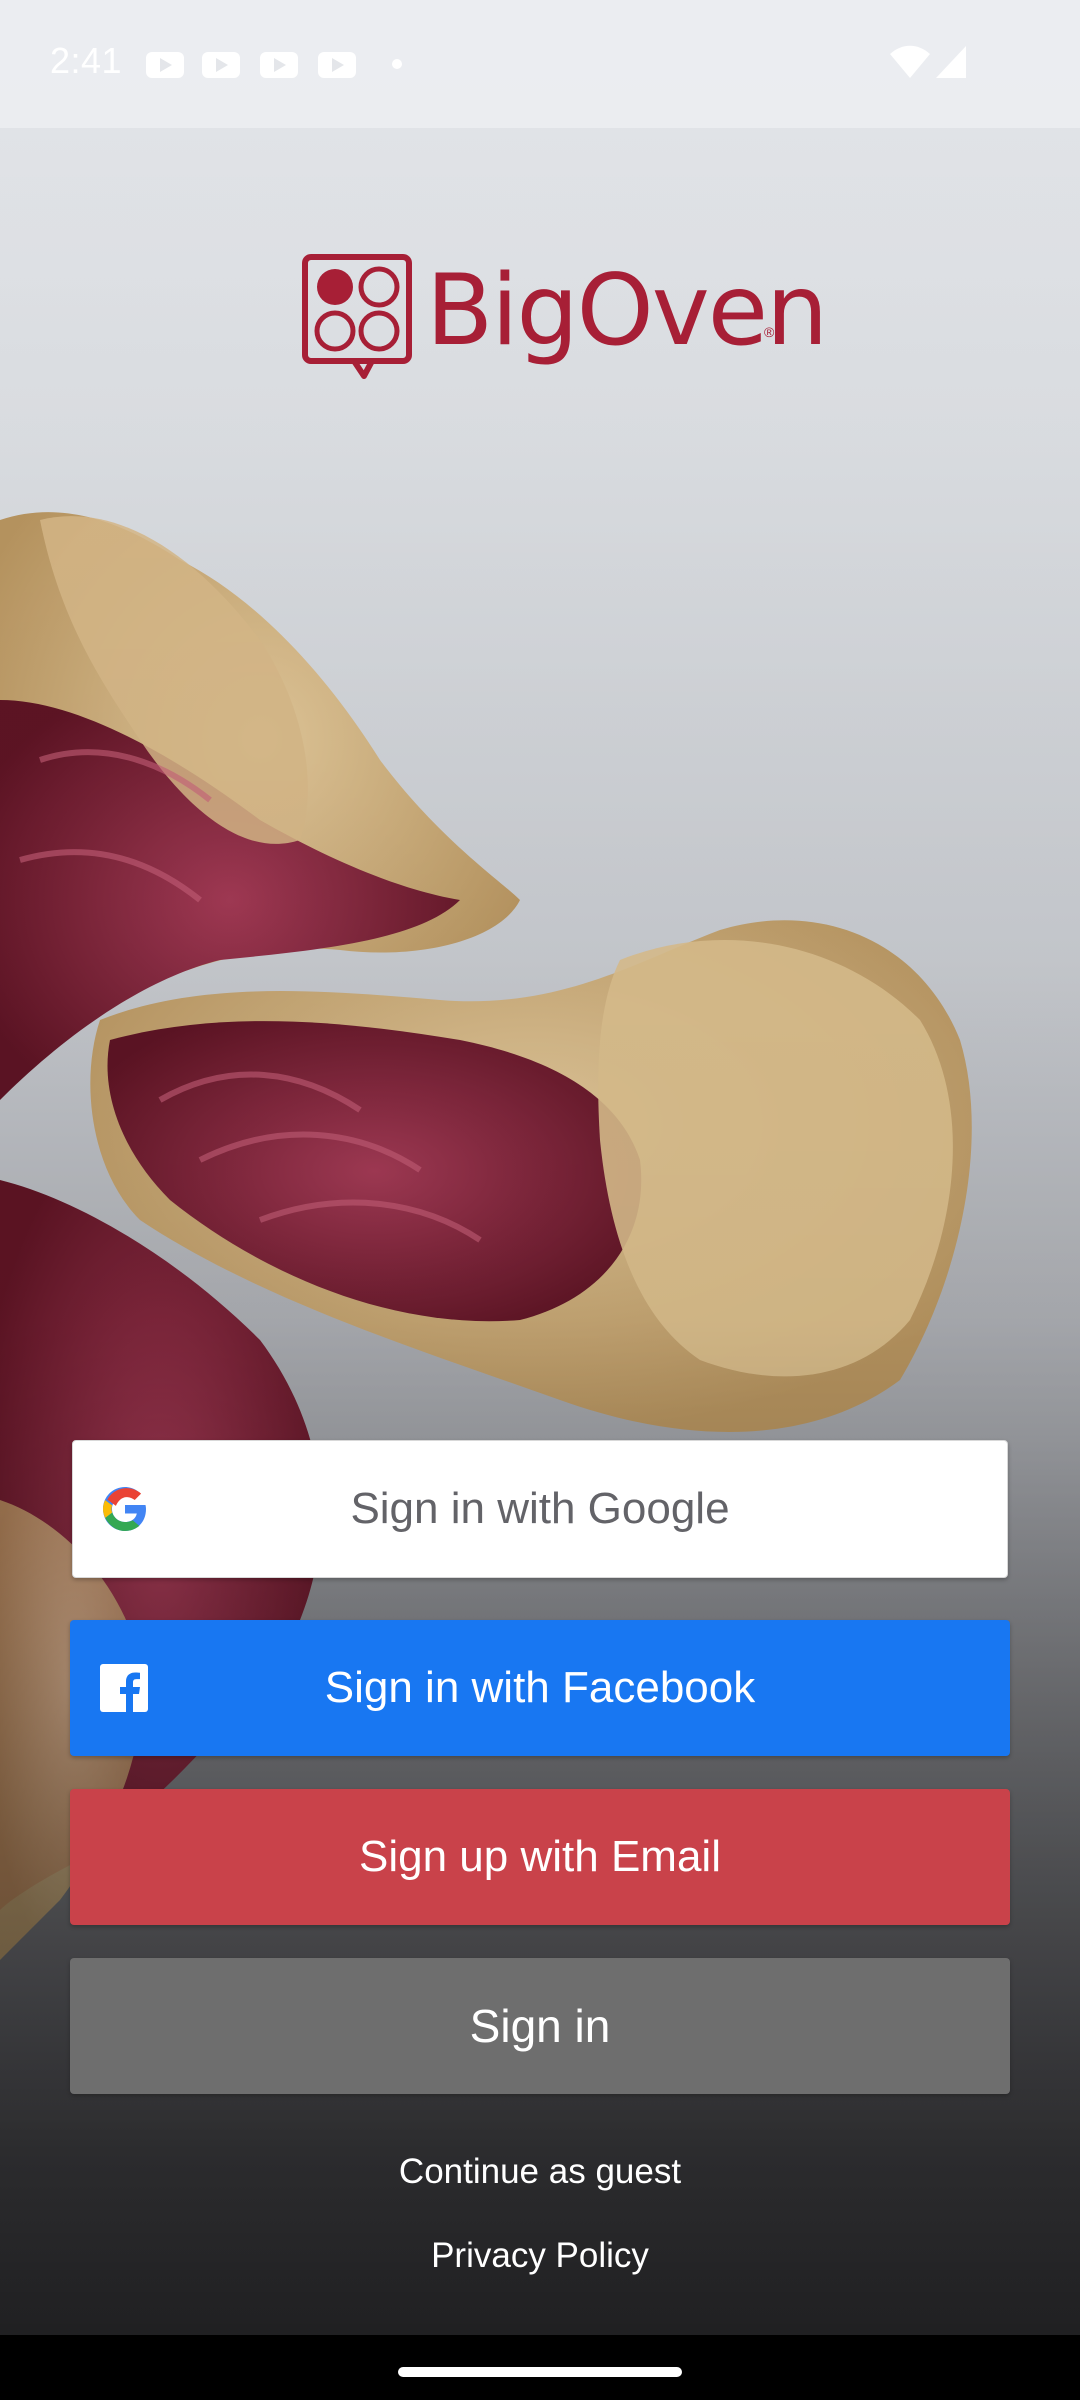 The image size is (1080, 2400). Describe the element at coordinates (910, 61) in the screenshot. I see `wifi-icon` at that location.